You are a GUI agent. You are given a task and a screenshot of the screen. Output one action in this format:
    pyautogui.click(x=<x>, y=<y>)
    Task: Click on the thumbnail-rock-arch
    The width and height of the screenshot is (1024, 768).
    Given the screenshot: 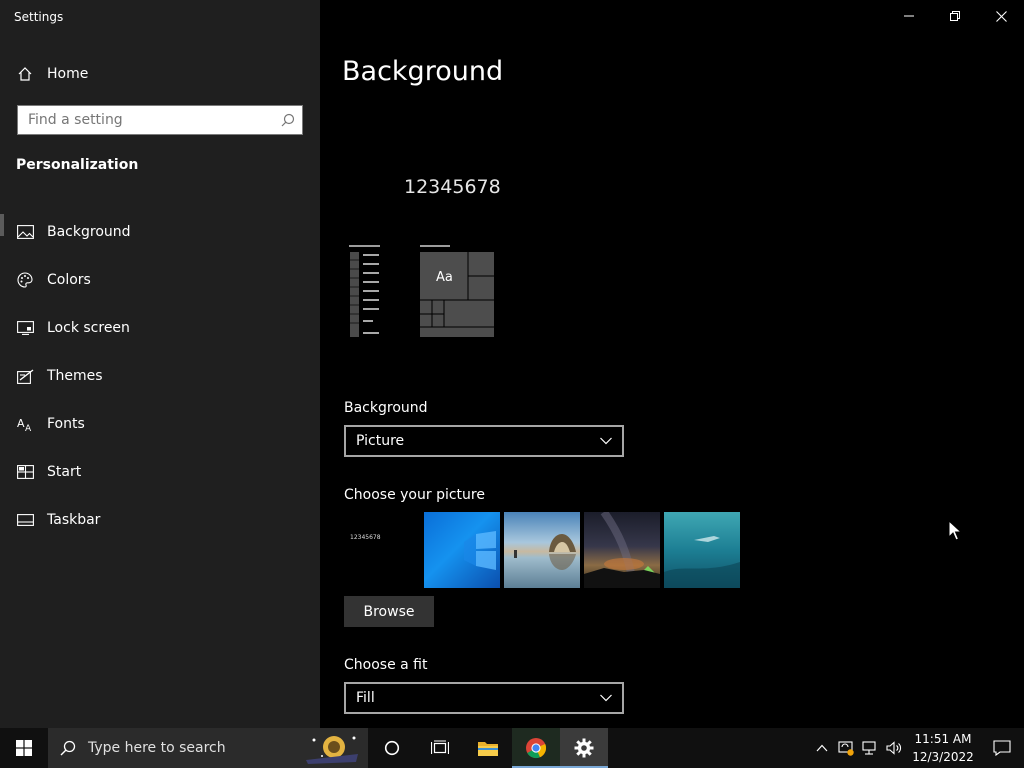 What is the action you would take?
    pyautogui.click(x=542, y=550)
    